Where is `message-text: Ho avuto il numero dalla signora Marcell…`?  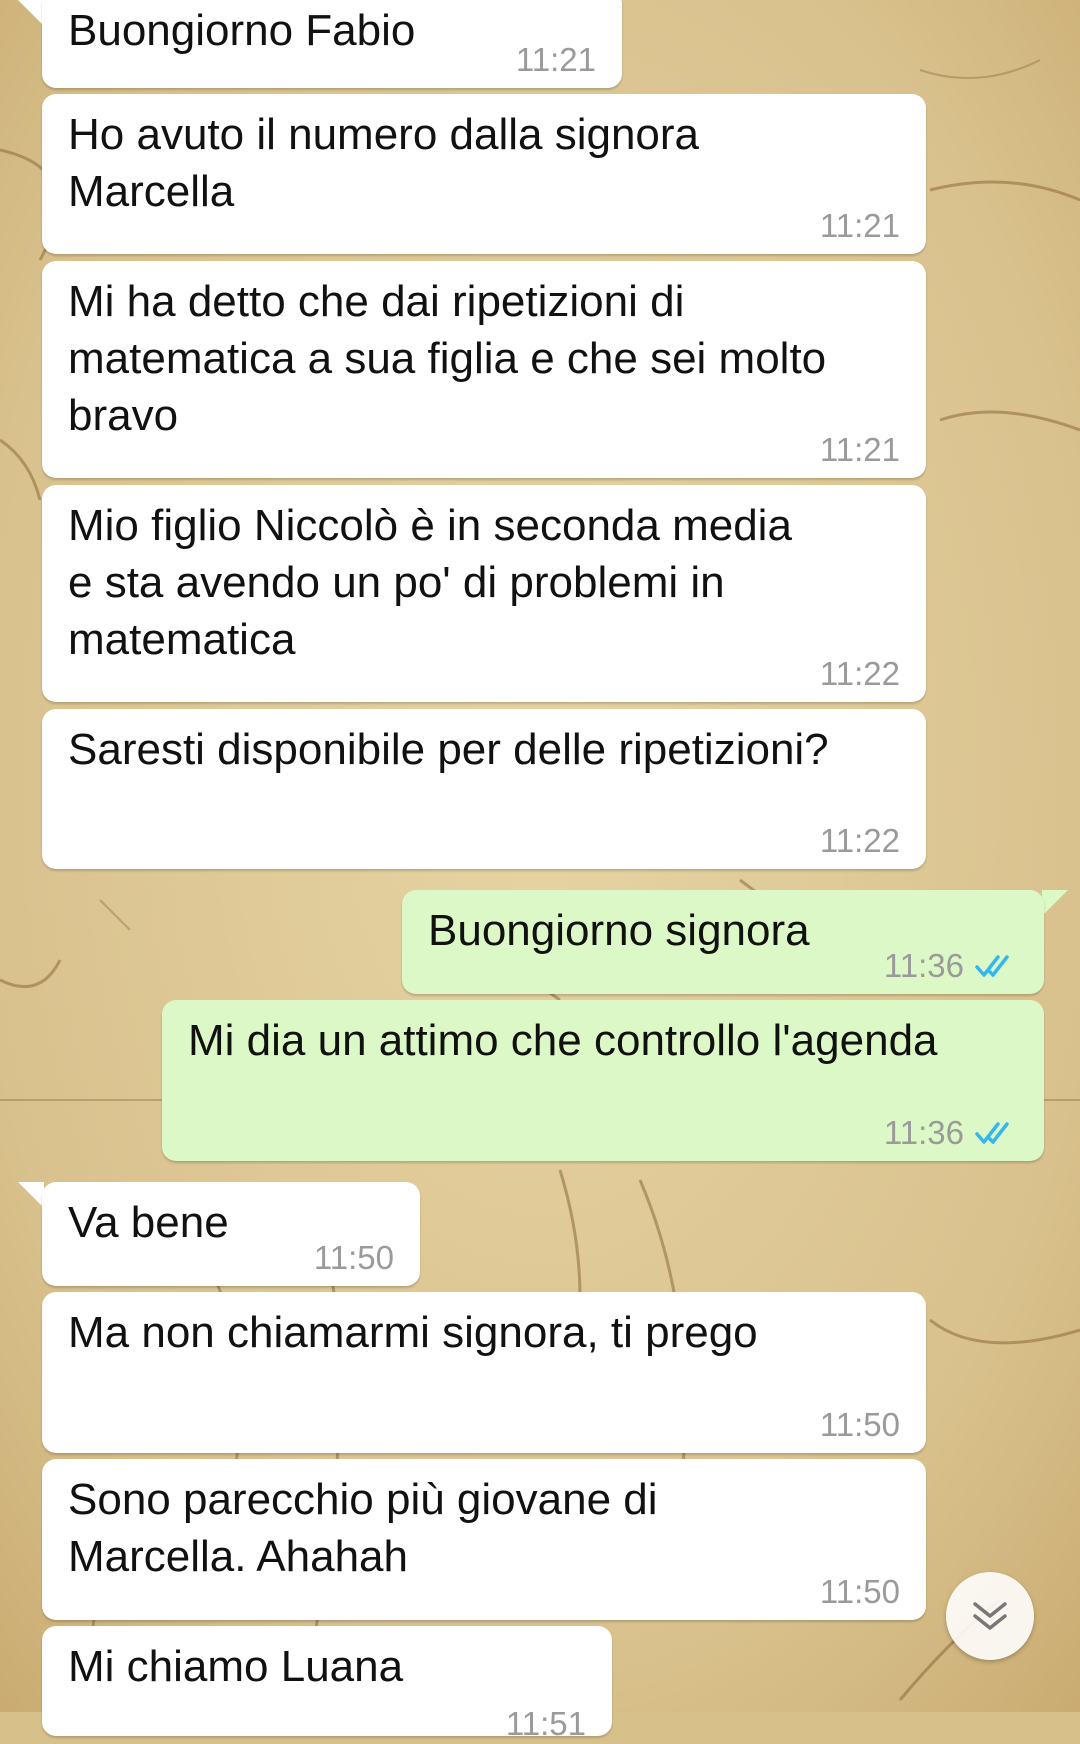
message-text: Ho avuto il numero dalla signora Marcell… is located at coordinates (384, 163).